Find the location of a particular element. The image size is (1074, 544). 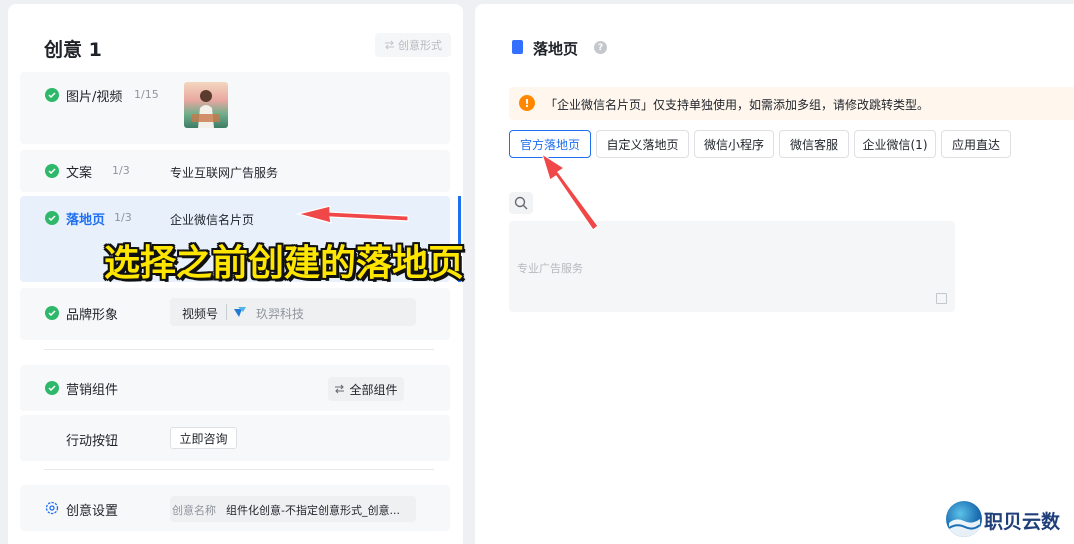

landing-page-title: 落地页 is located at coordinates (556, 49).